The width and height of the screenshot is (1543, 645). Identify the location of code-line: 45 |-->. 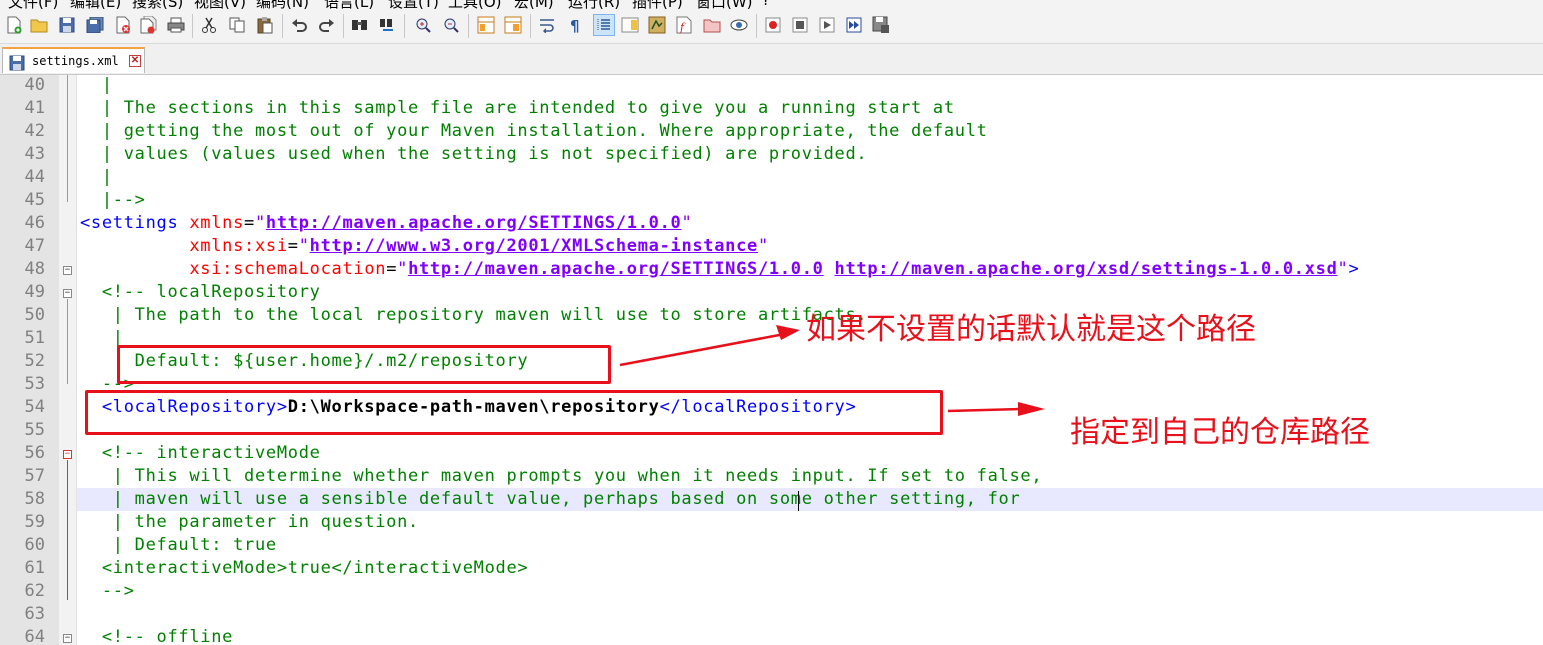
(771, 200).